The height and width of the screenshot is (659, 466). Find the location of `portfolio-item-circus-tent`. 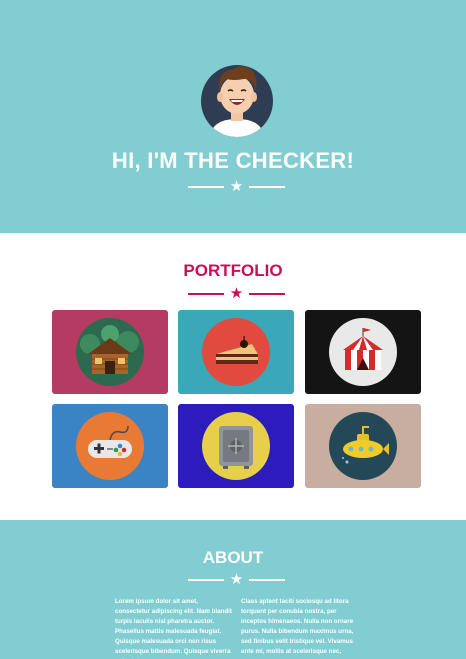

portfolio-item-circus-tent is located at coordinates (363, 352).